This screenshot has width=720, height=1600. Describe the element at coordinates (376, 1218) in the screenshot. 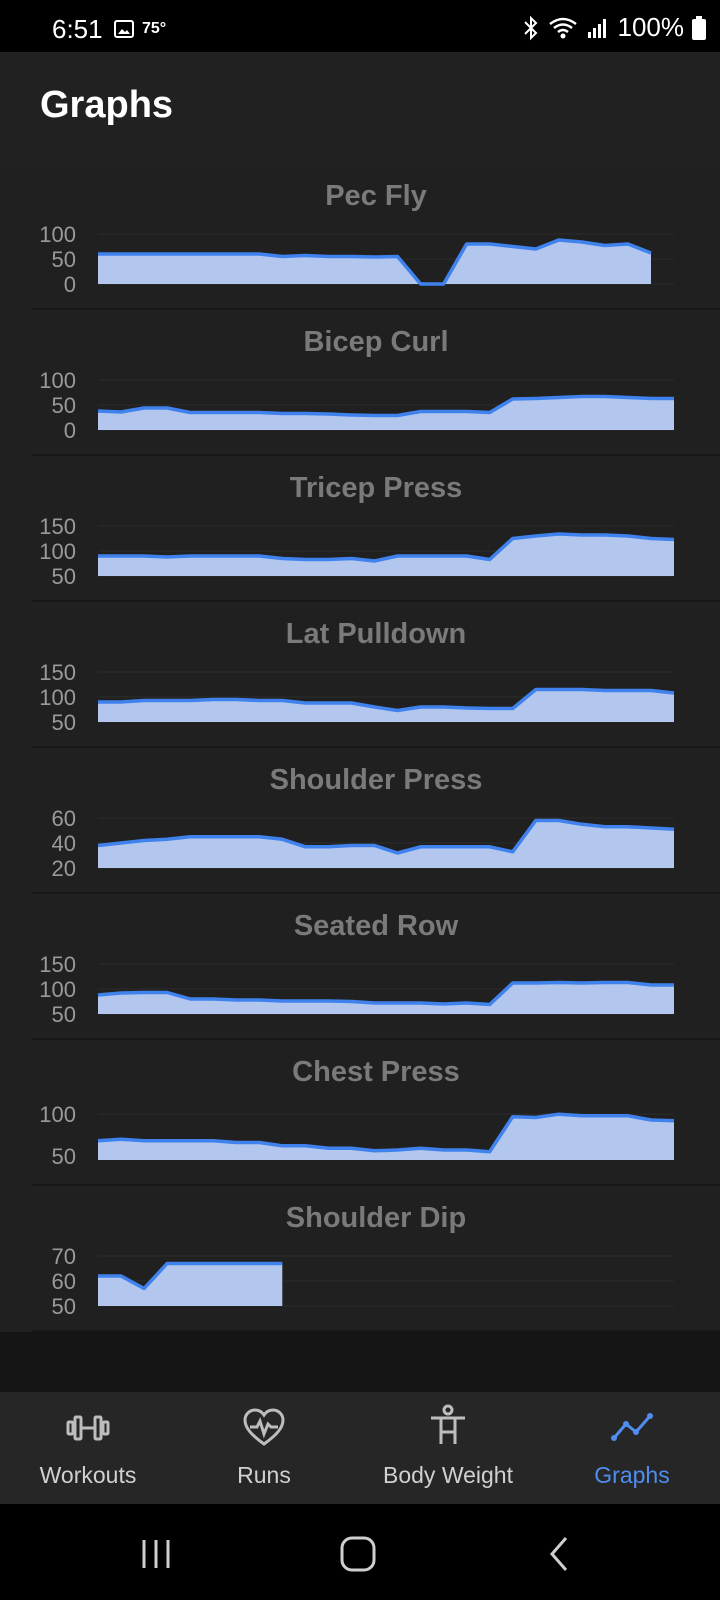

I see `chart-title: Shoulder Dip` at that location.